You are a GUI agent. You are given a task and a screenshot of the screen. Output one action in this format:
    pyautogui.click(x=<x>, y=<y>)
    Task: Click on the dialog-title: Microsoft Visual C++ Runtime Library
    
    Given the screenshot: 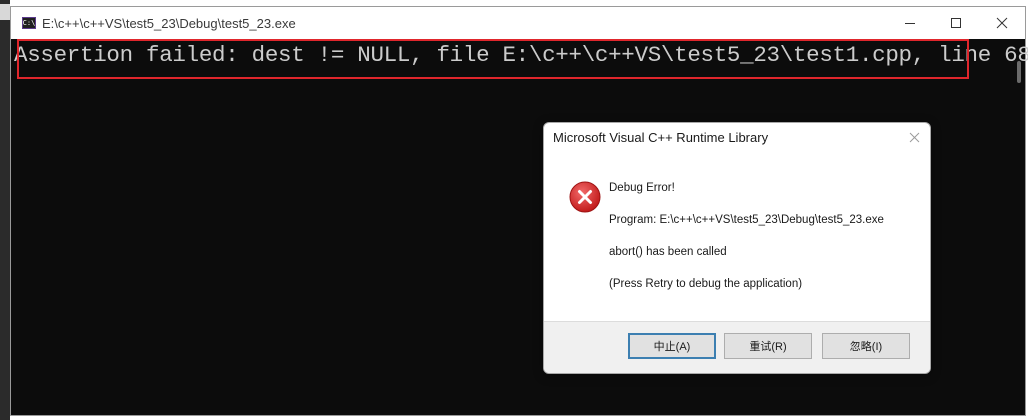 What is the action you would take?
    pyautogui.click(x=661, y=137)
    